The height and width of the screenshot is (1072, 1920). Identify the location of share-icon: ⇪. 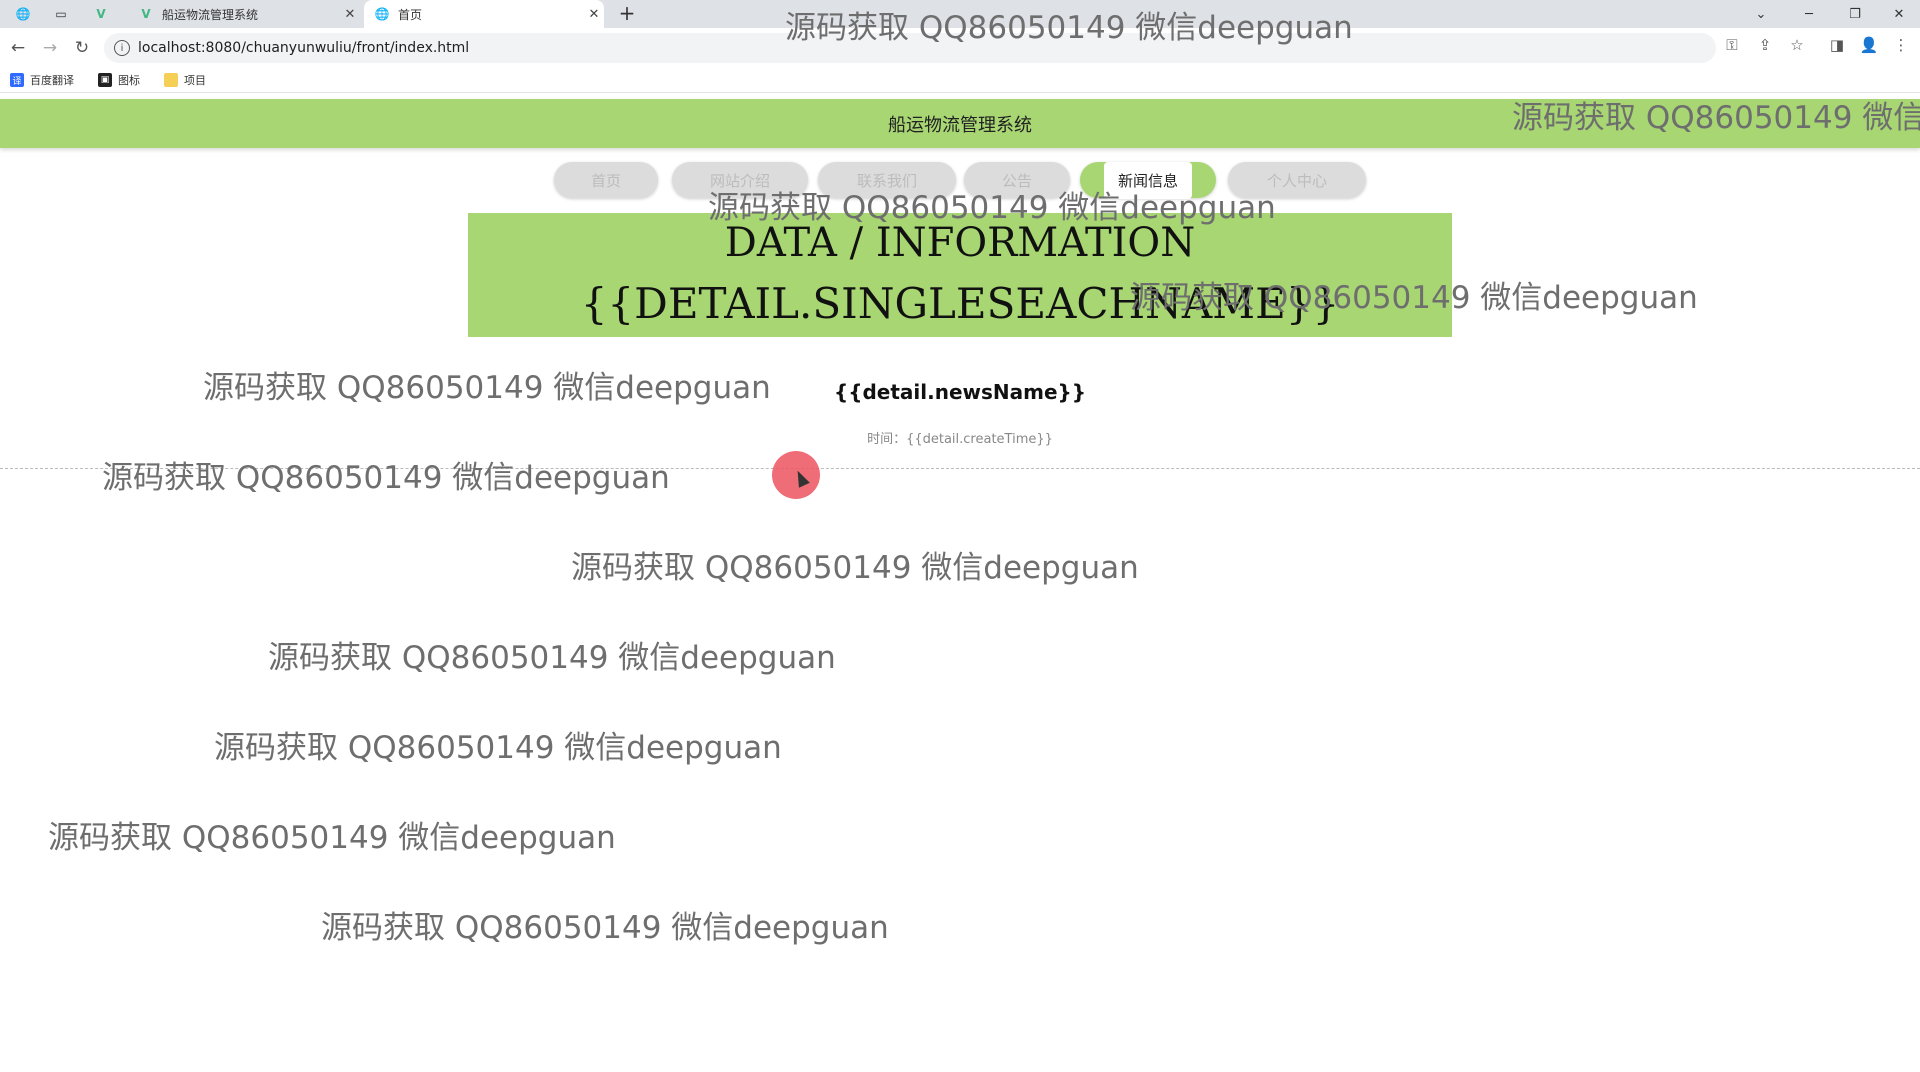
(1765, 45).